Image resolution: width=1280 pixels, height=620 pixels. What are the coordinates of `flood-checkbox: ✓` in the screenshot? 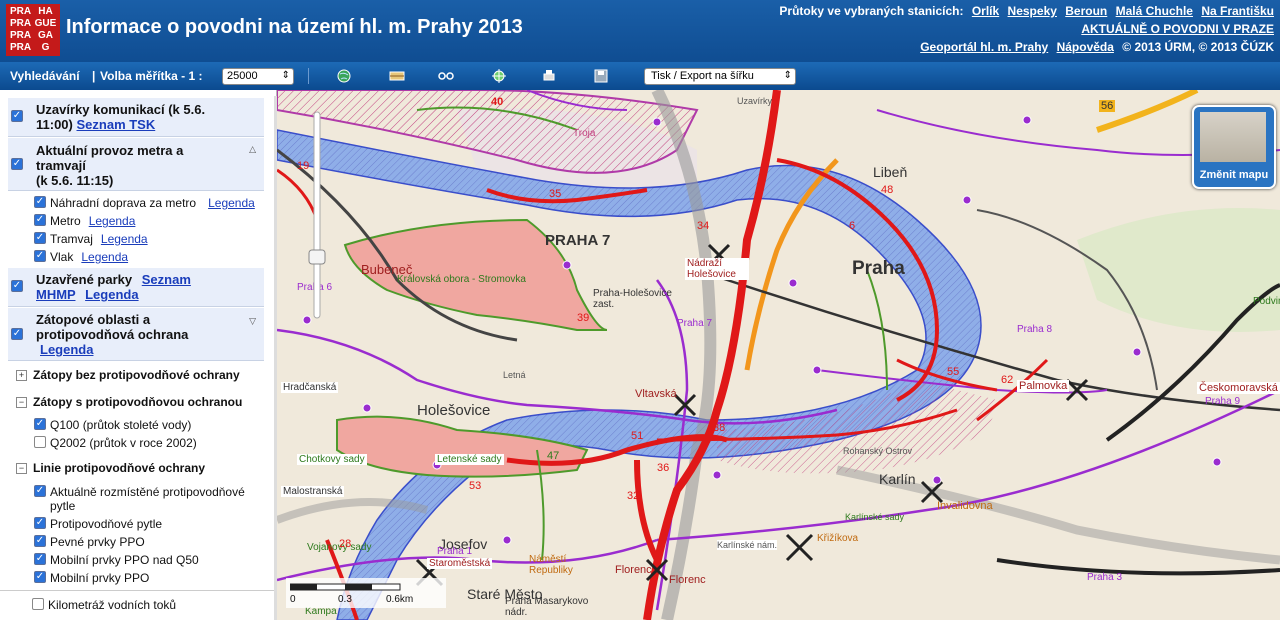 It's located at (17, 334).